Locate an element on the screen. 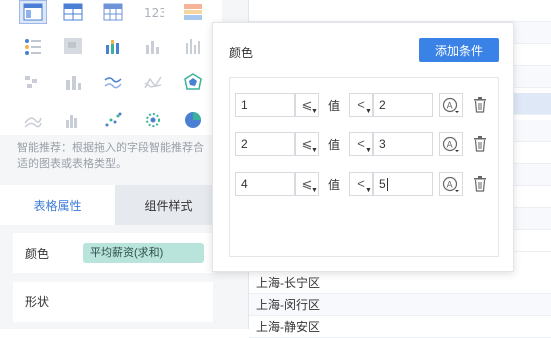 The height and width of the screenshot is (338, 551). property-tabs: 表格属性 组件样式 is located at coordinates (111, 205).